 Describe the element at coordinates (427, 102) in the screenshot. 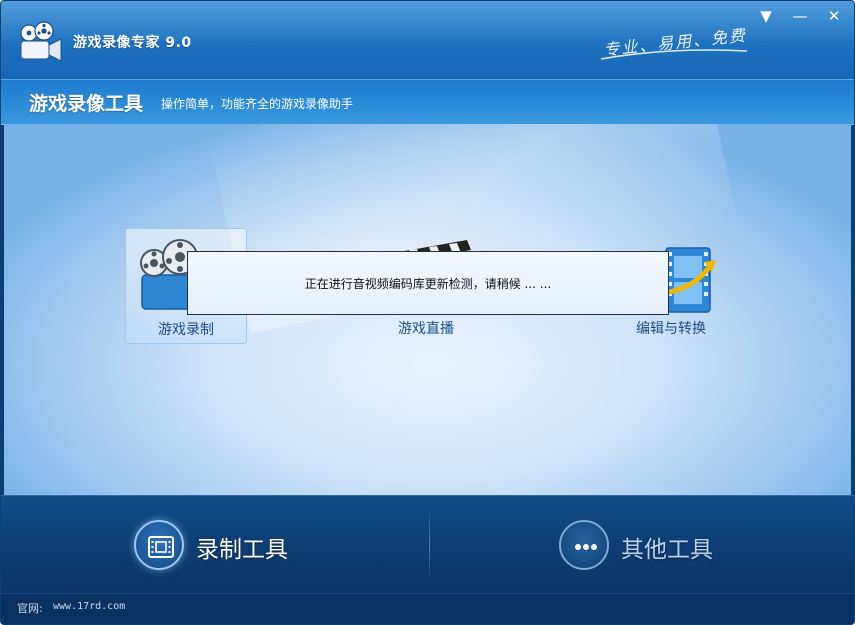

I see `header-band: 游戏录像工具 操作简单，功能齐全的游戏录像助手` at that location.